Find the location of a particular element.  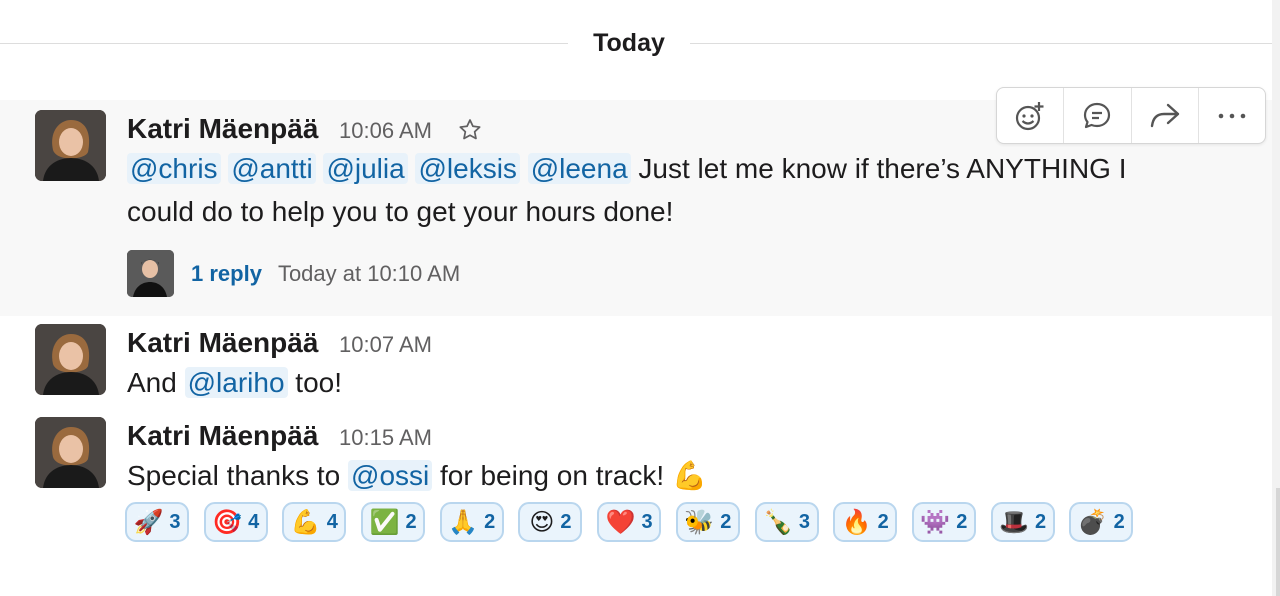

thread-reply-avatar is located at coordinates (150, 273).